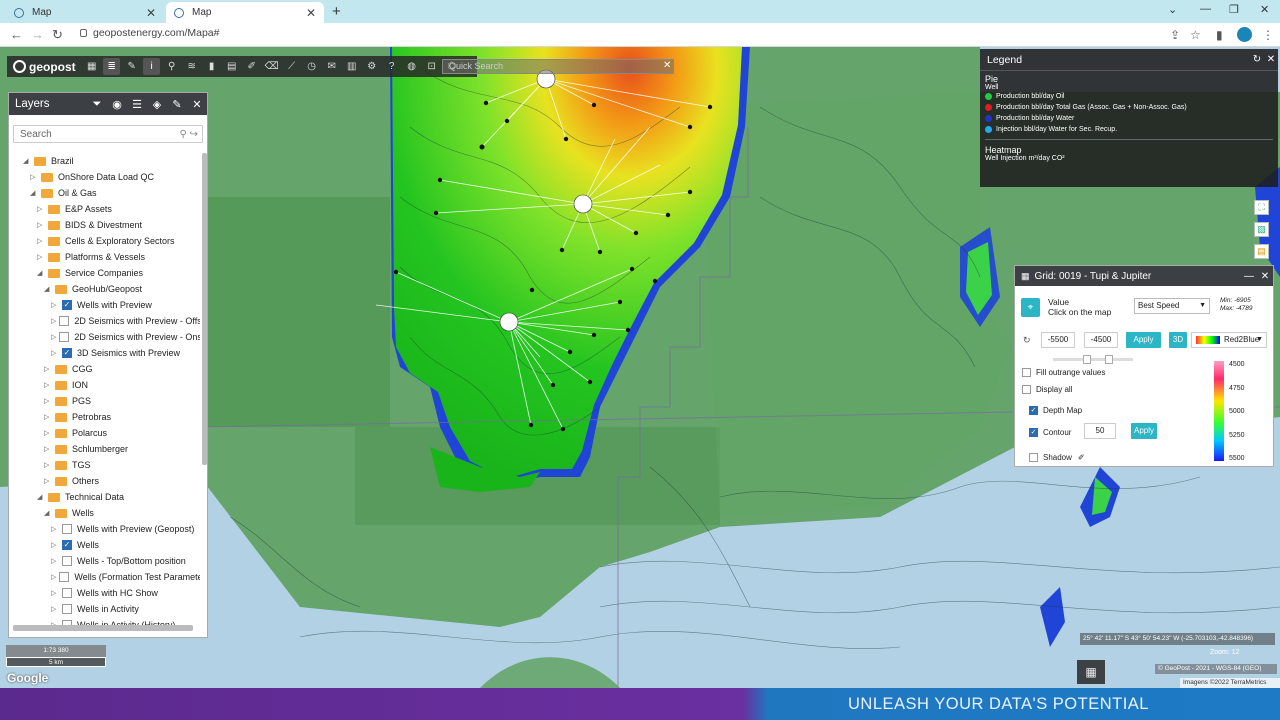 The image size is (1280, 720). I want to click on window-close-icon: ✕, so click(1264, 9).